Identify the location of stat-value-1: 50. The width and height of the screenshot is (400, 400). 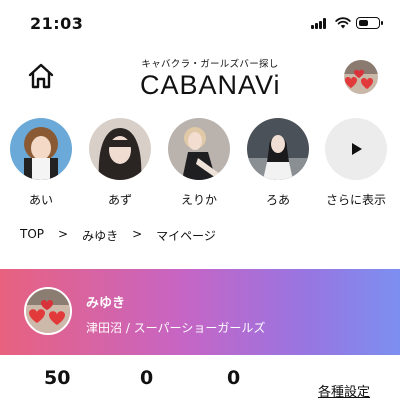
(57, 378).